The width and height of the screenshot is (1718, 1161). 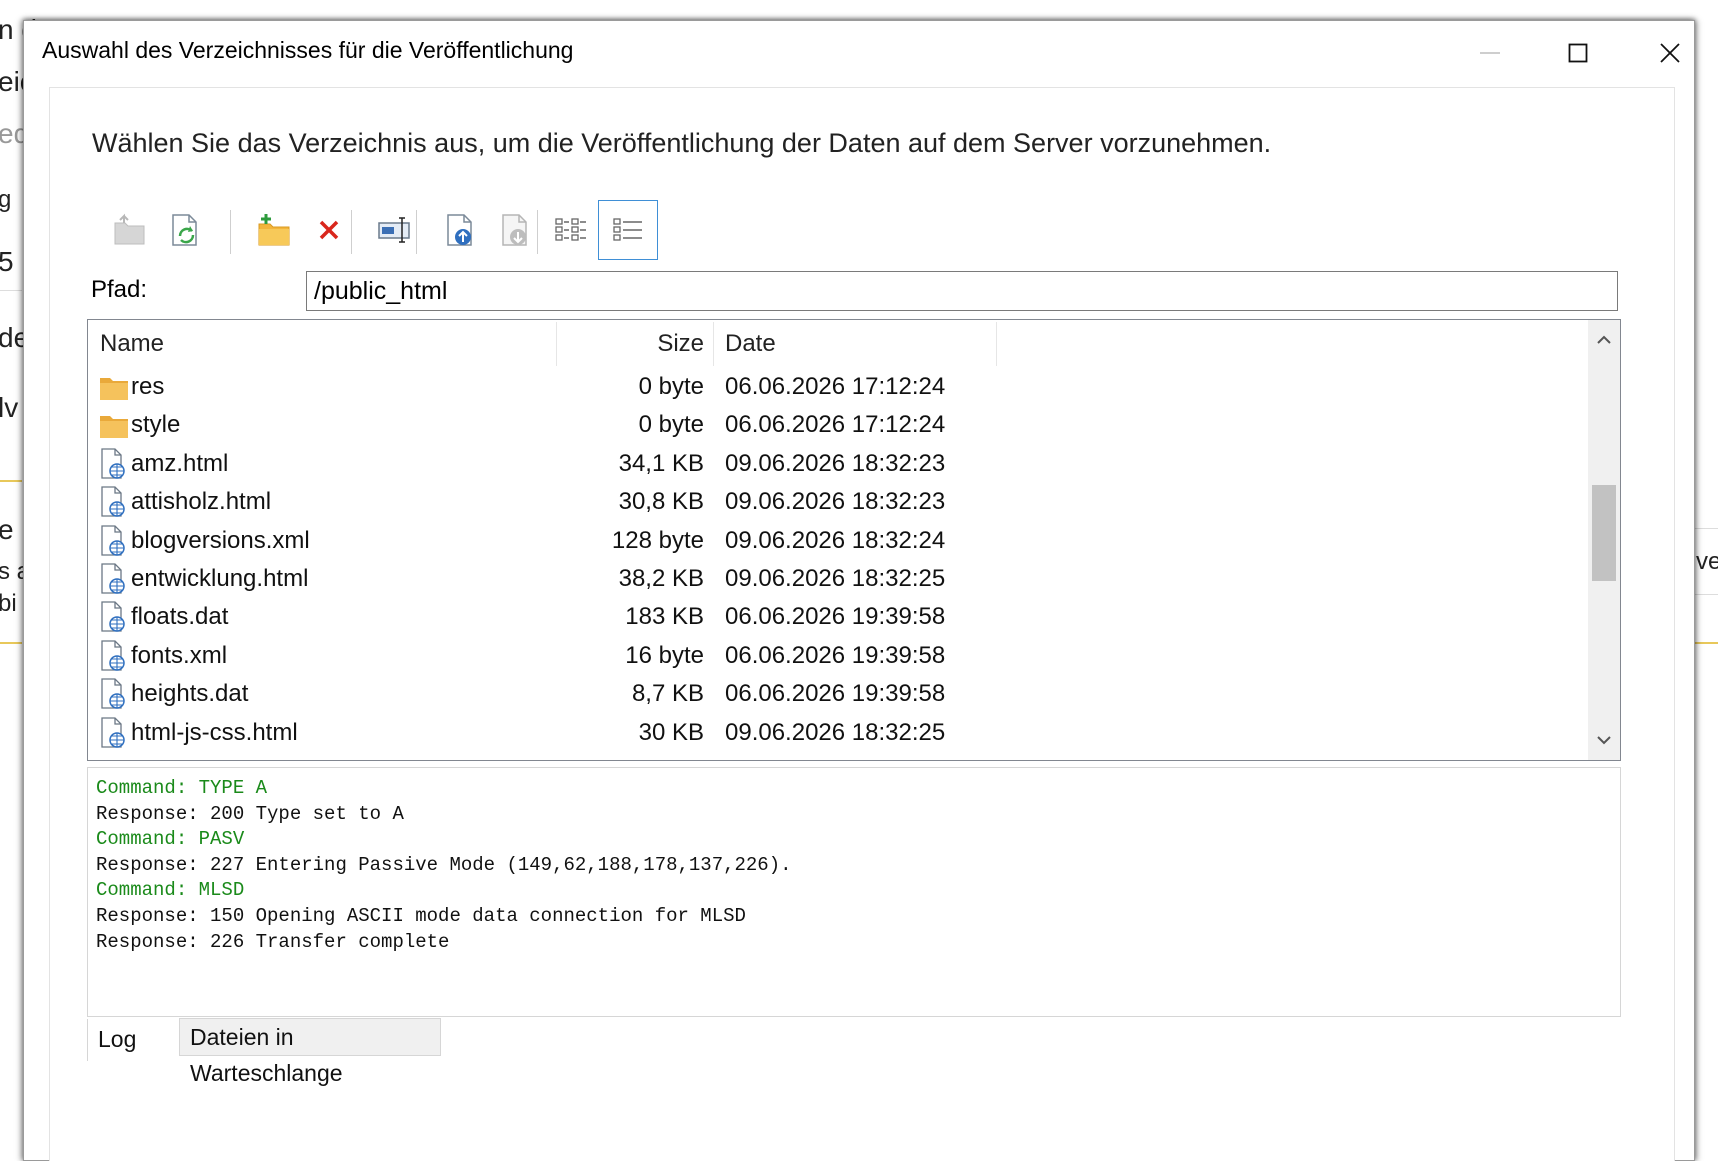 I want to click on new-folder-icon, so click(x=274, y=230).